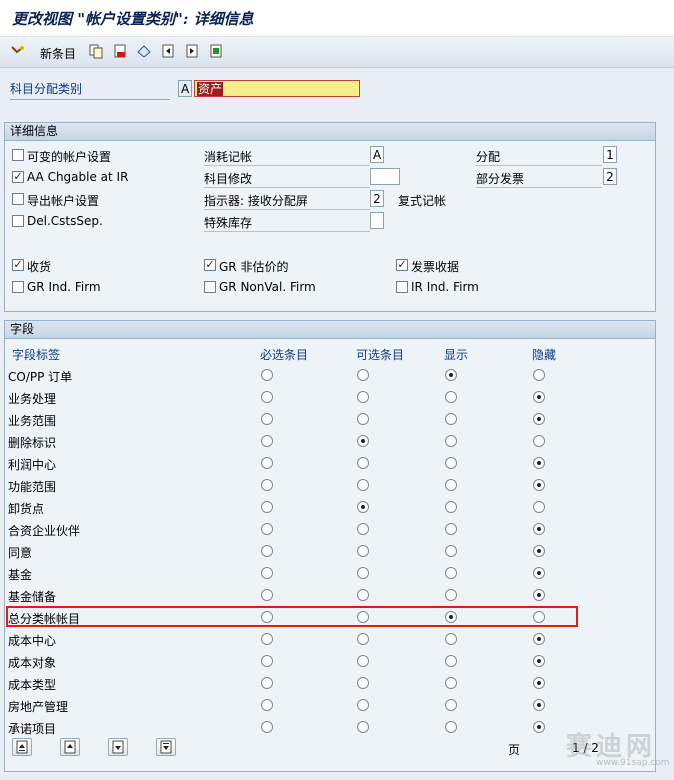 This screenshot has height=780, width=674. I want to click on special-stock-field, so click(377, 220).